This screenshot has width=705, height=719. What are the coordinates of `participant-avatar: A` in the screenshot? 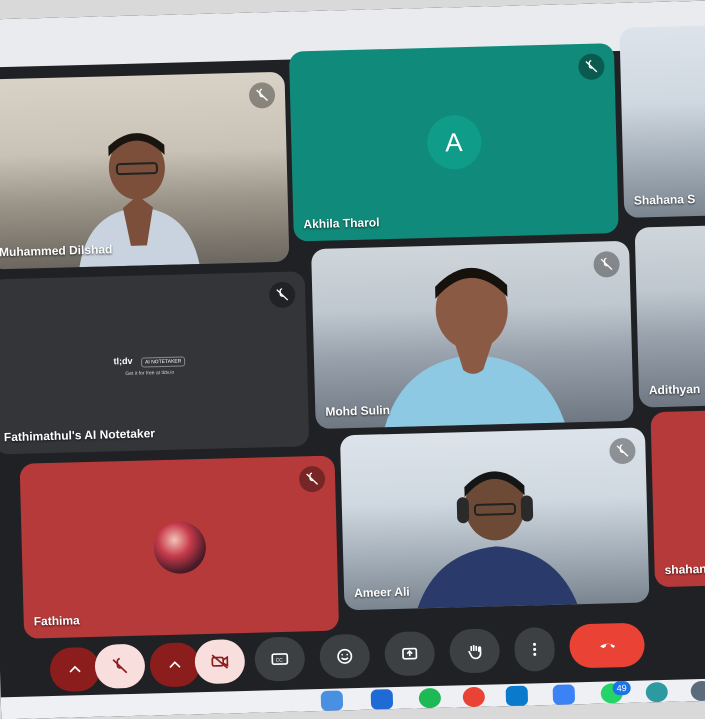 It's located at (454, 142).